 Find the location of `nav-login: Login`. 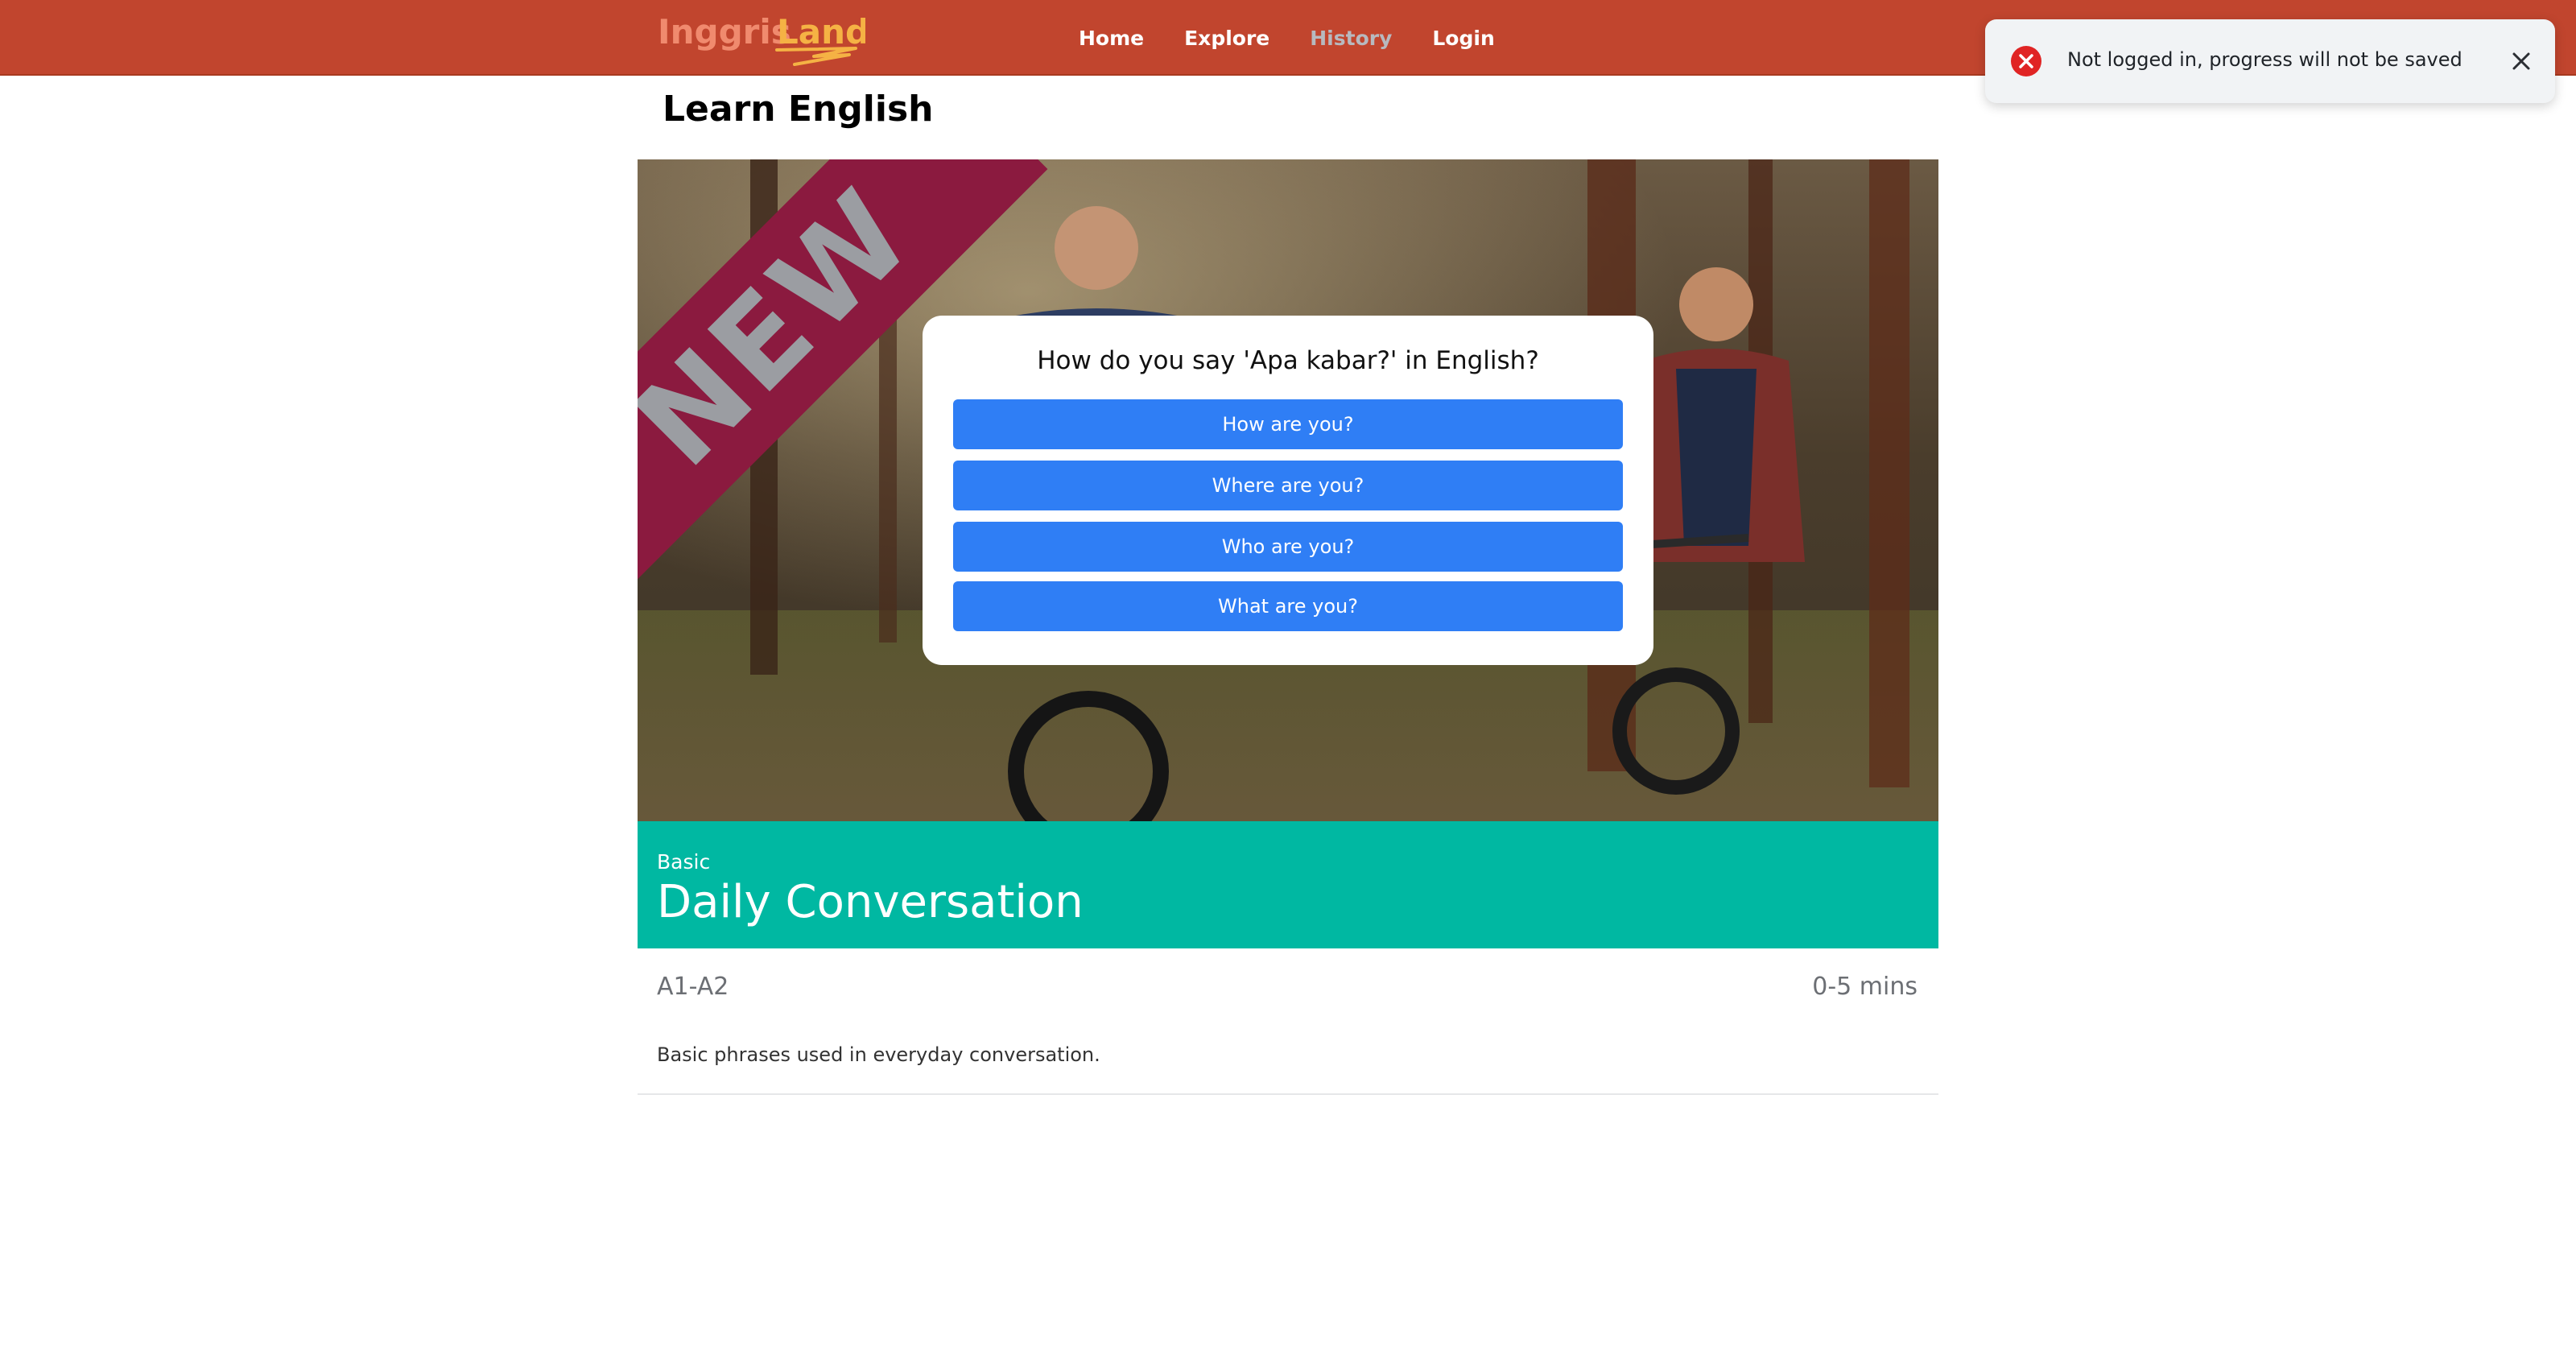

nav-login: Login is located at coordinates (1463, 38).